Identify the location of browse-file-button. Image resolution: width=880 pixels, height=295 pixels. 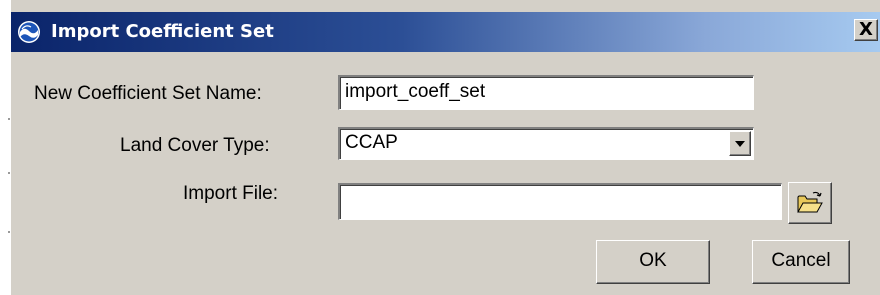
(810, 203).